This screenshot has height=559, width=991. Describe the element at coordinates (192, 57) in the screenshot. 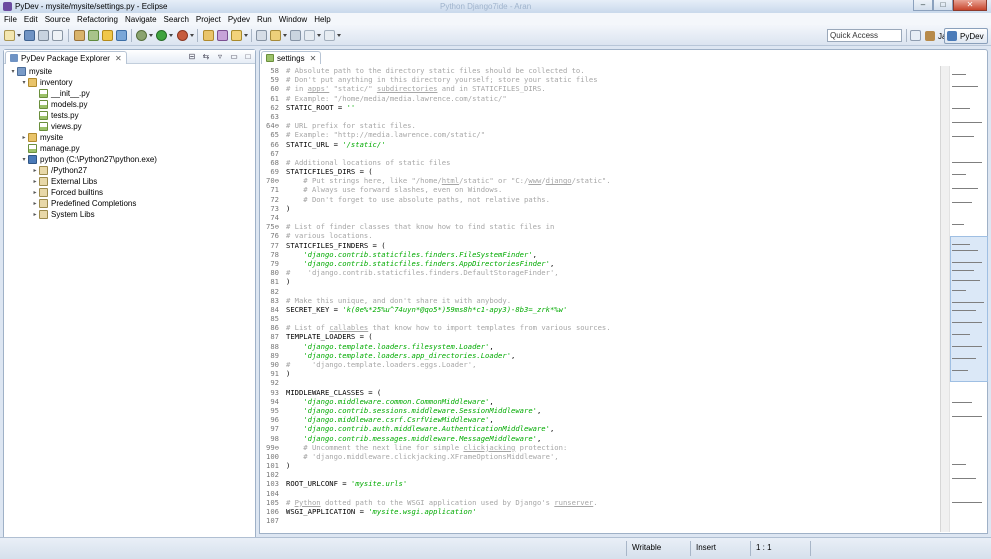

I see `collapse-all-icon: ⊟` at that location.